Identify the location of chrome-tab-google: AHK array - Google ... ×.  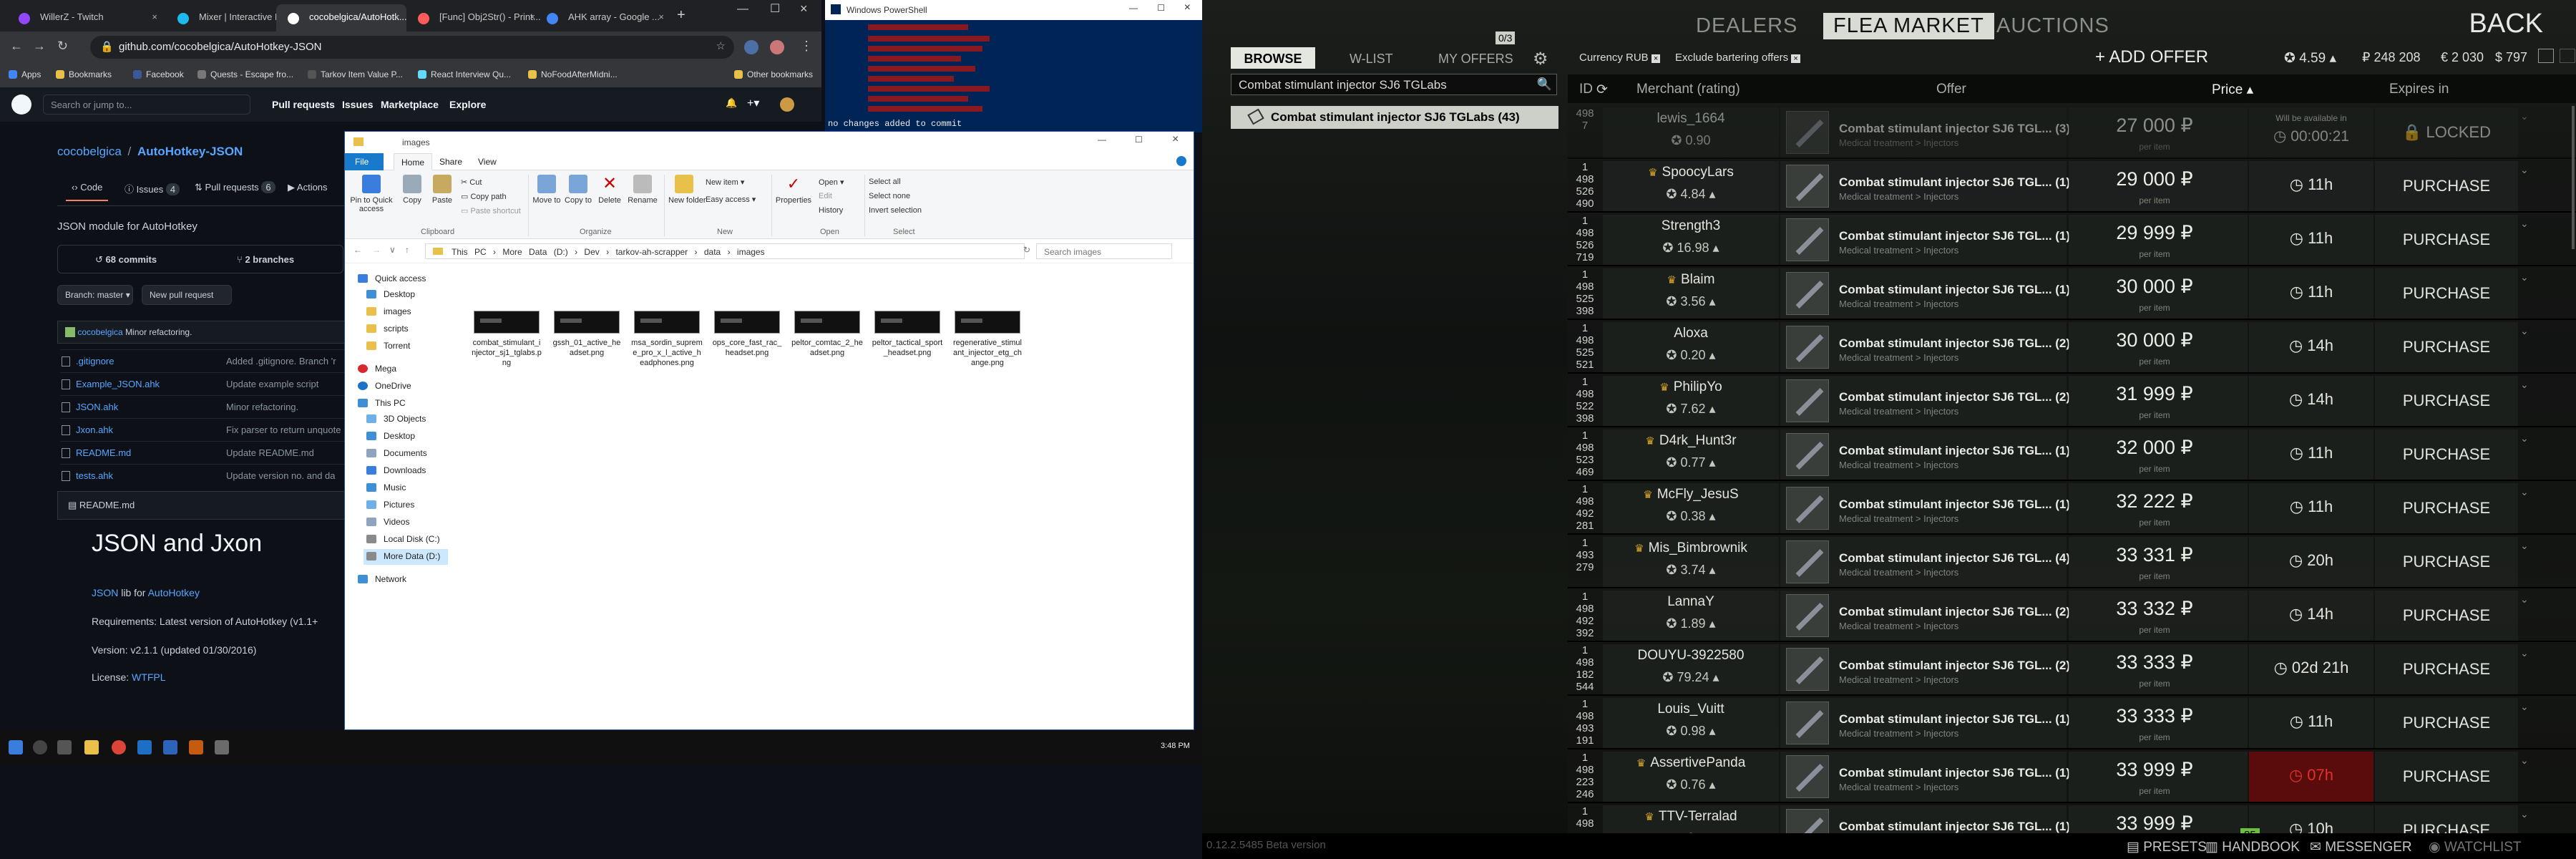
(603, 17).